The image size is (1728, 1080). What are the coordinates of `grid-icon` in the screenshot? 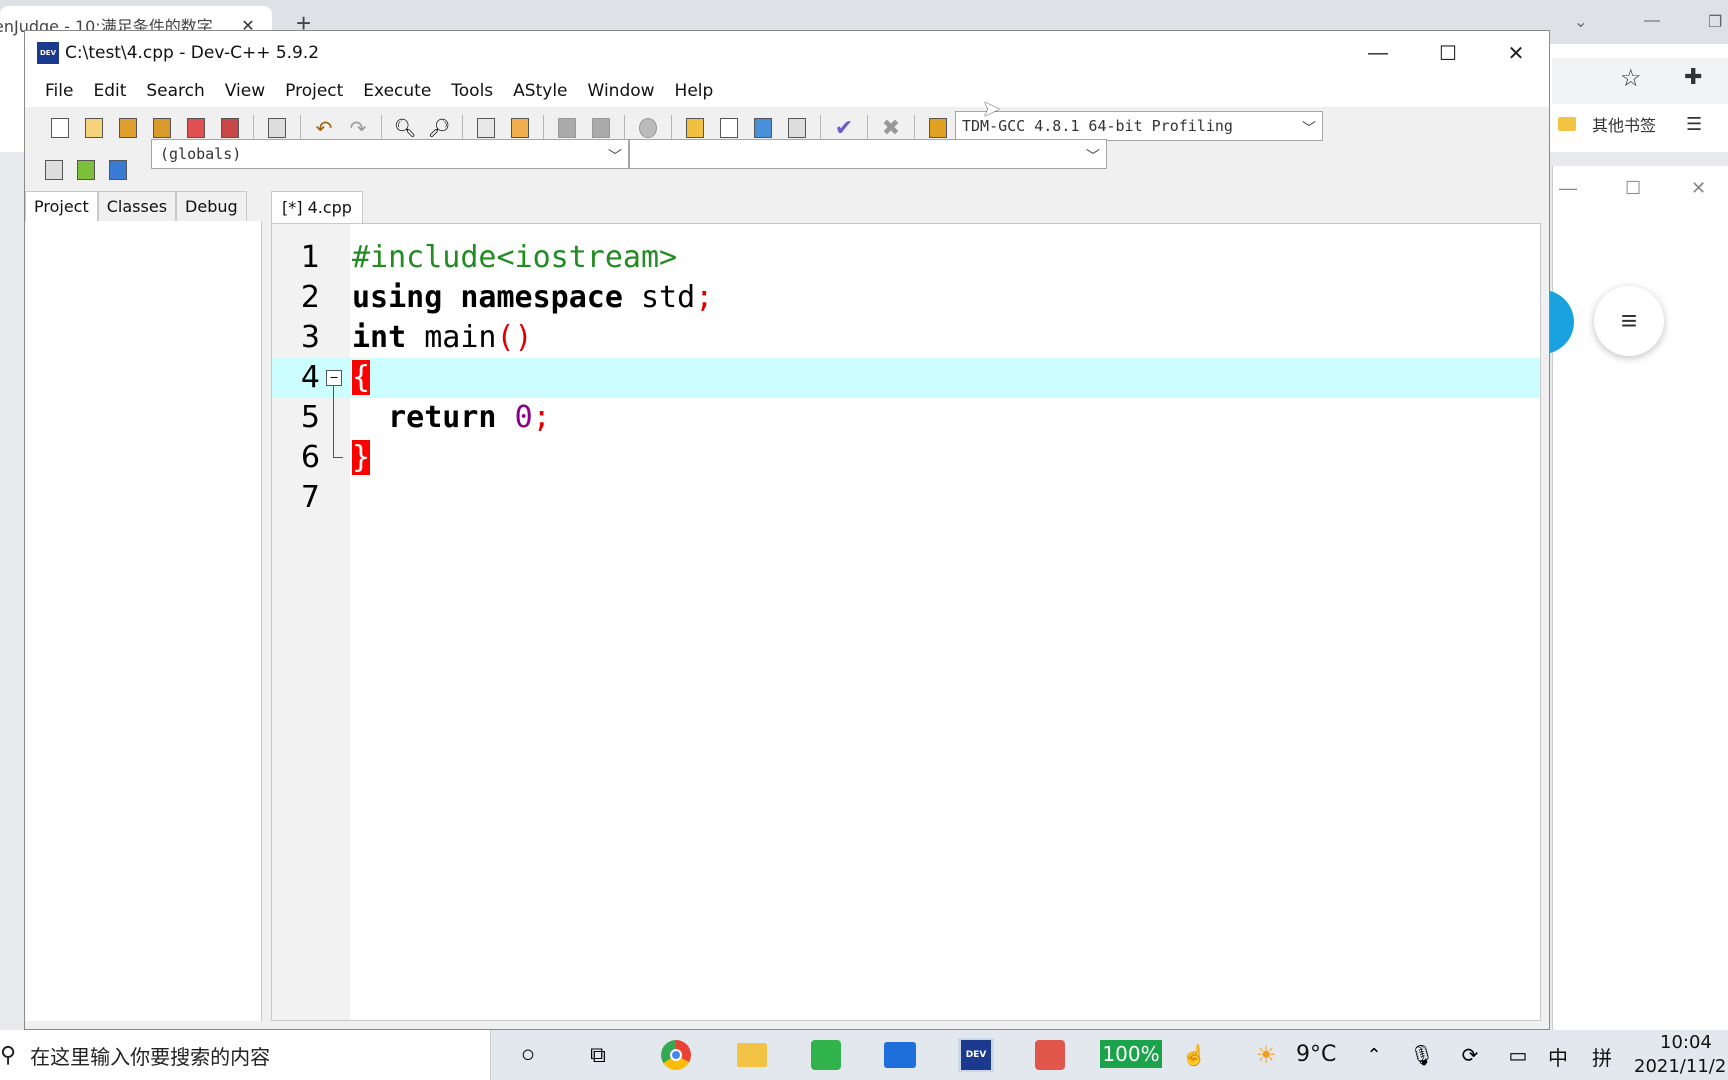 It's located at (797, 128).